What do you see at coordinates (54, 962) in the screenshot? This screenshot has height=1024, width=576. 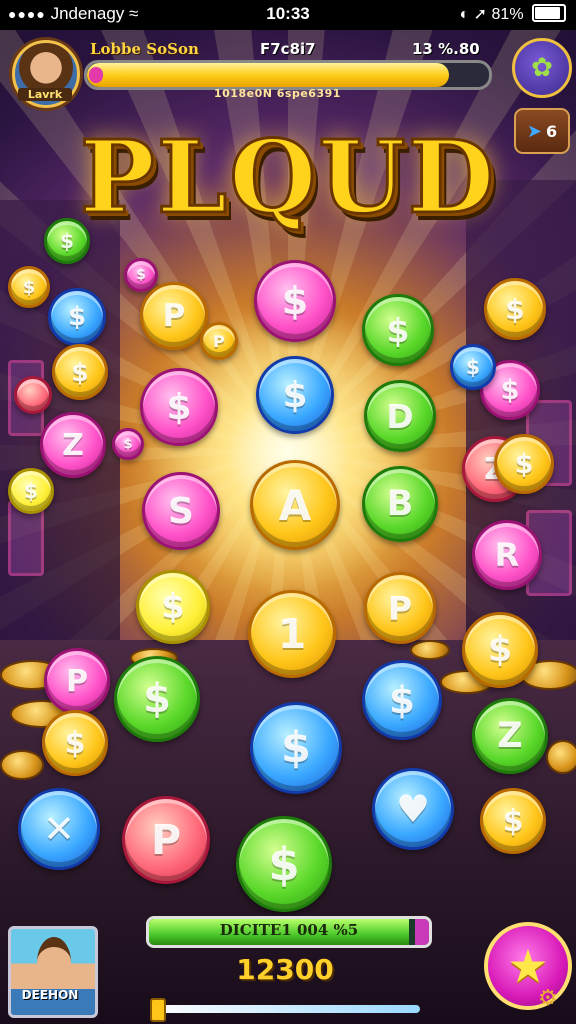 I see `profile-face` at bounding box center [54, 962].